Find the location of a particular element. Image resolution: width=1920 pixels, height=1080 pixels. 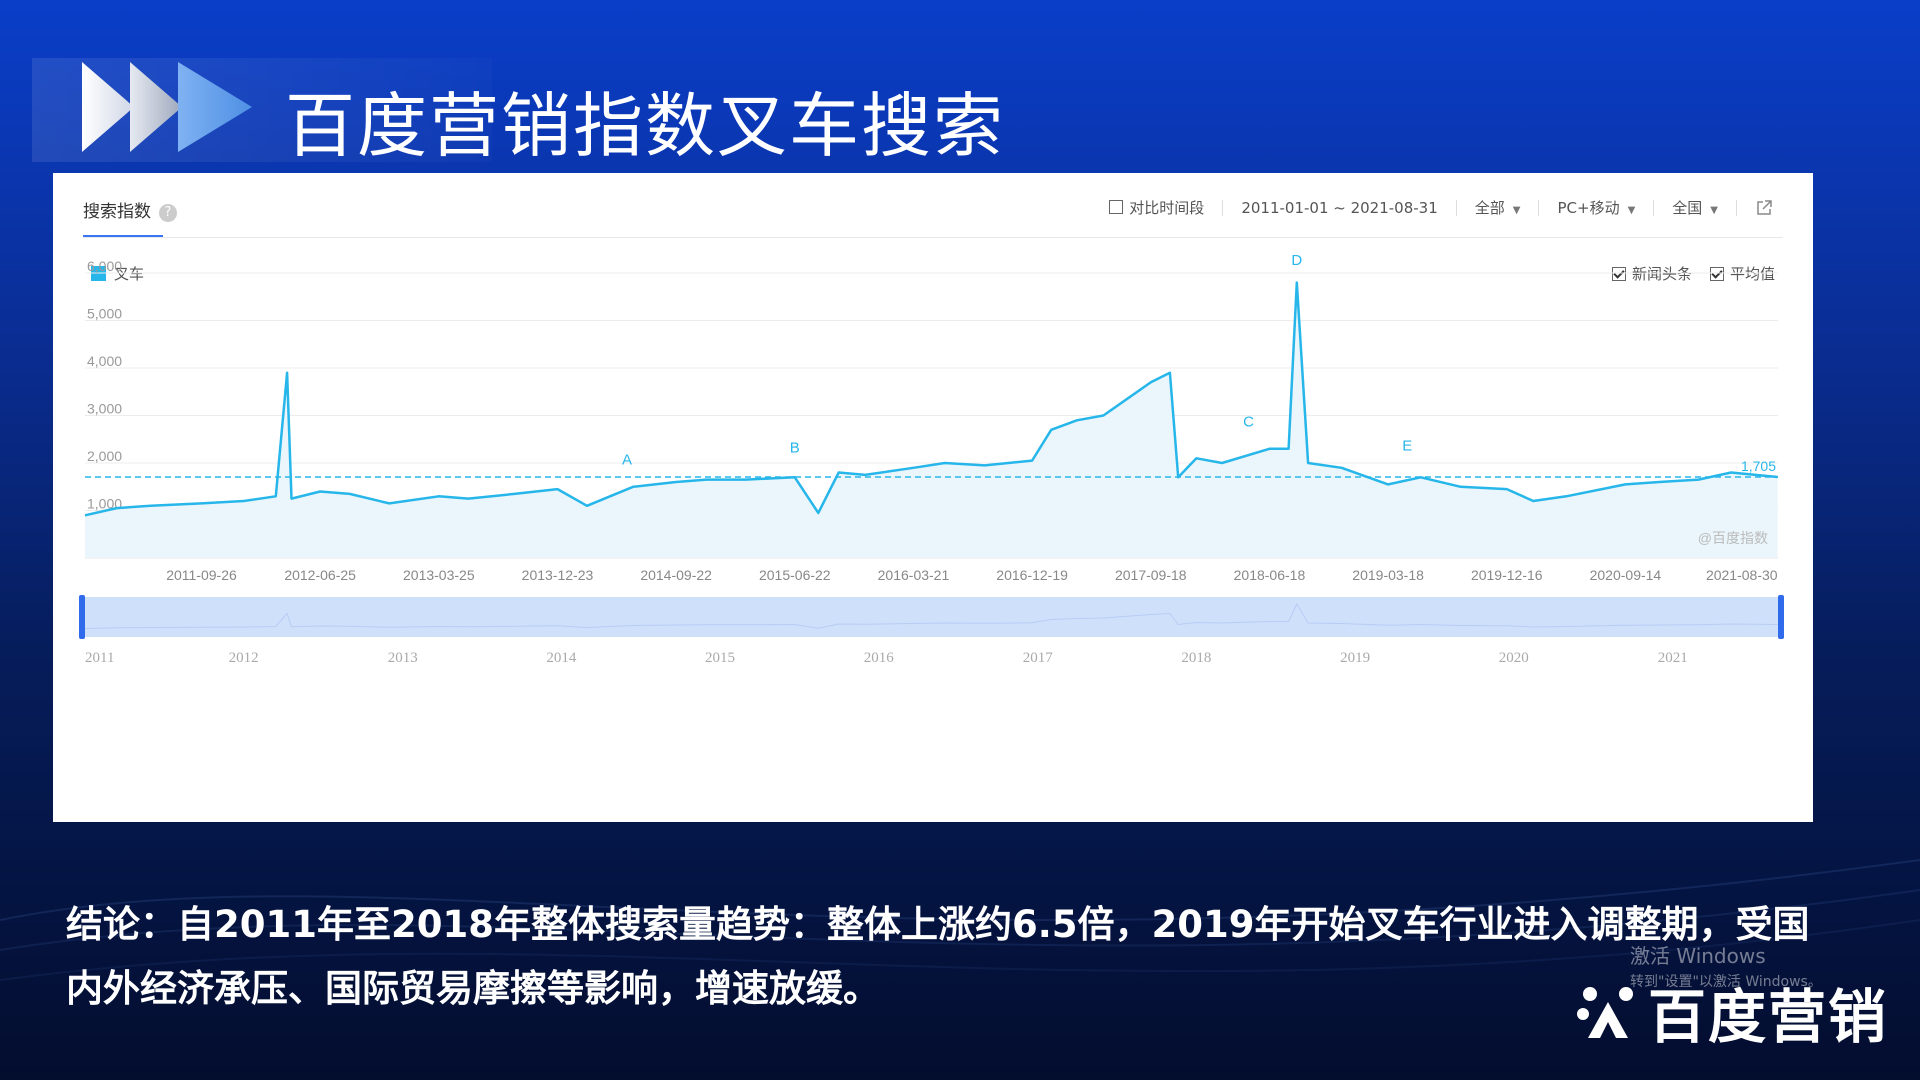

y-tick-label: 6,000 is located at coordinates (104, 266).